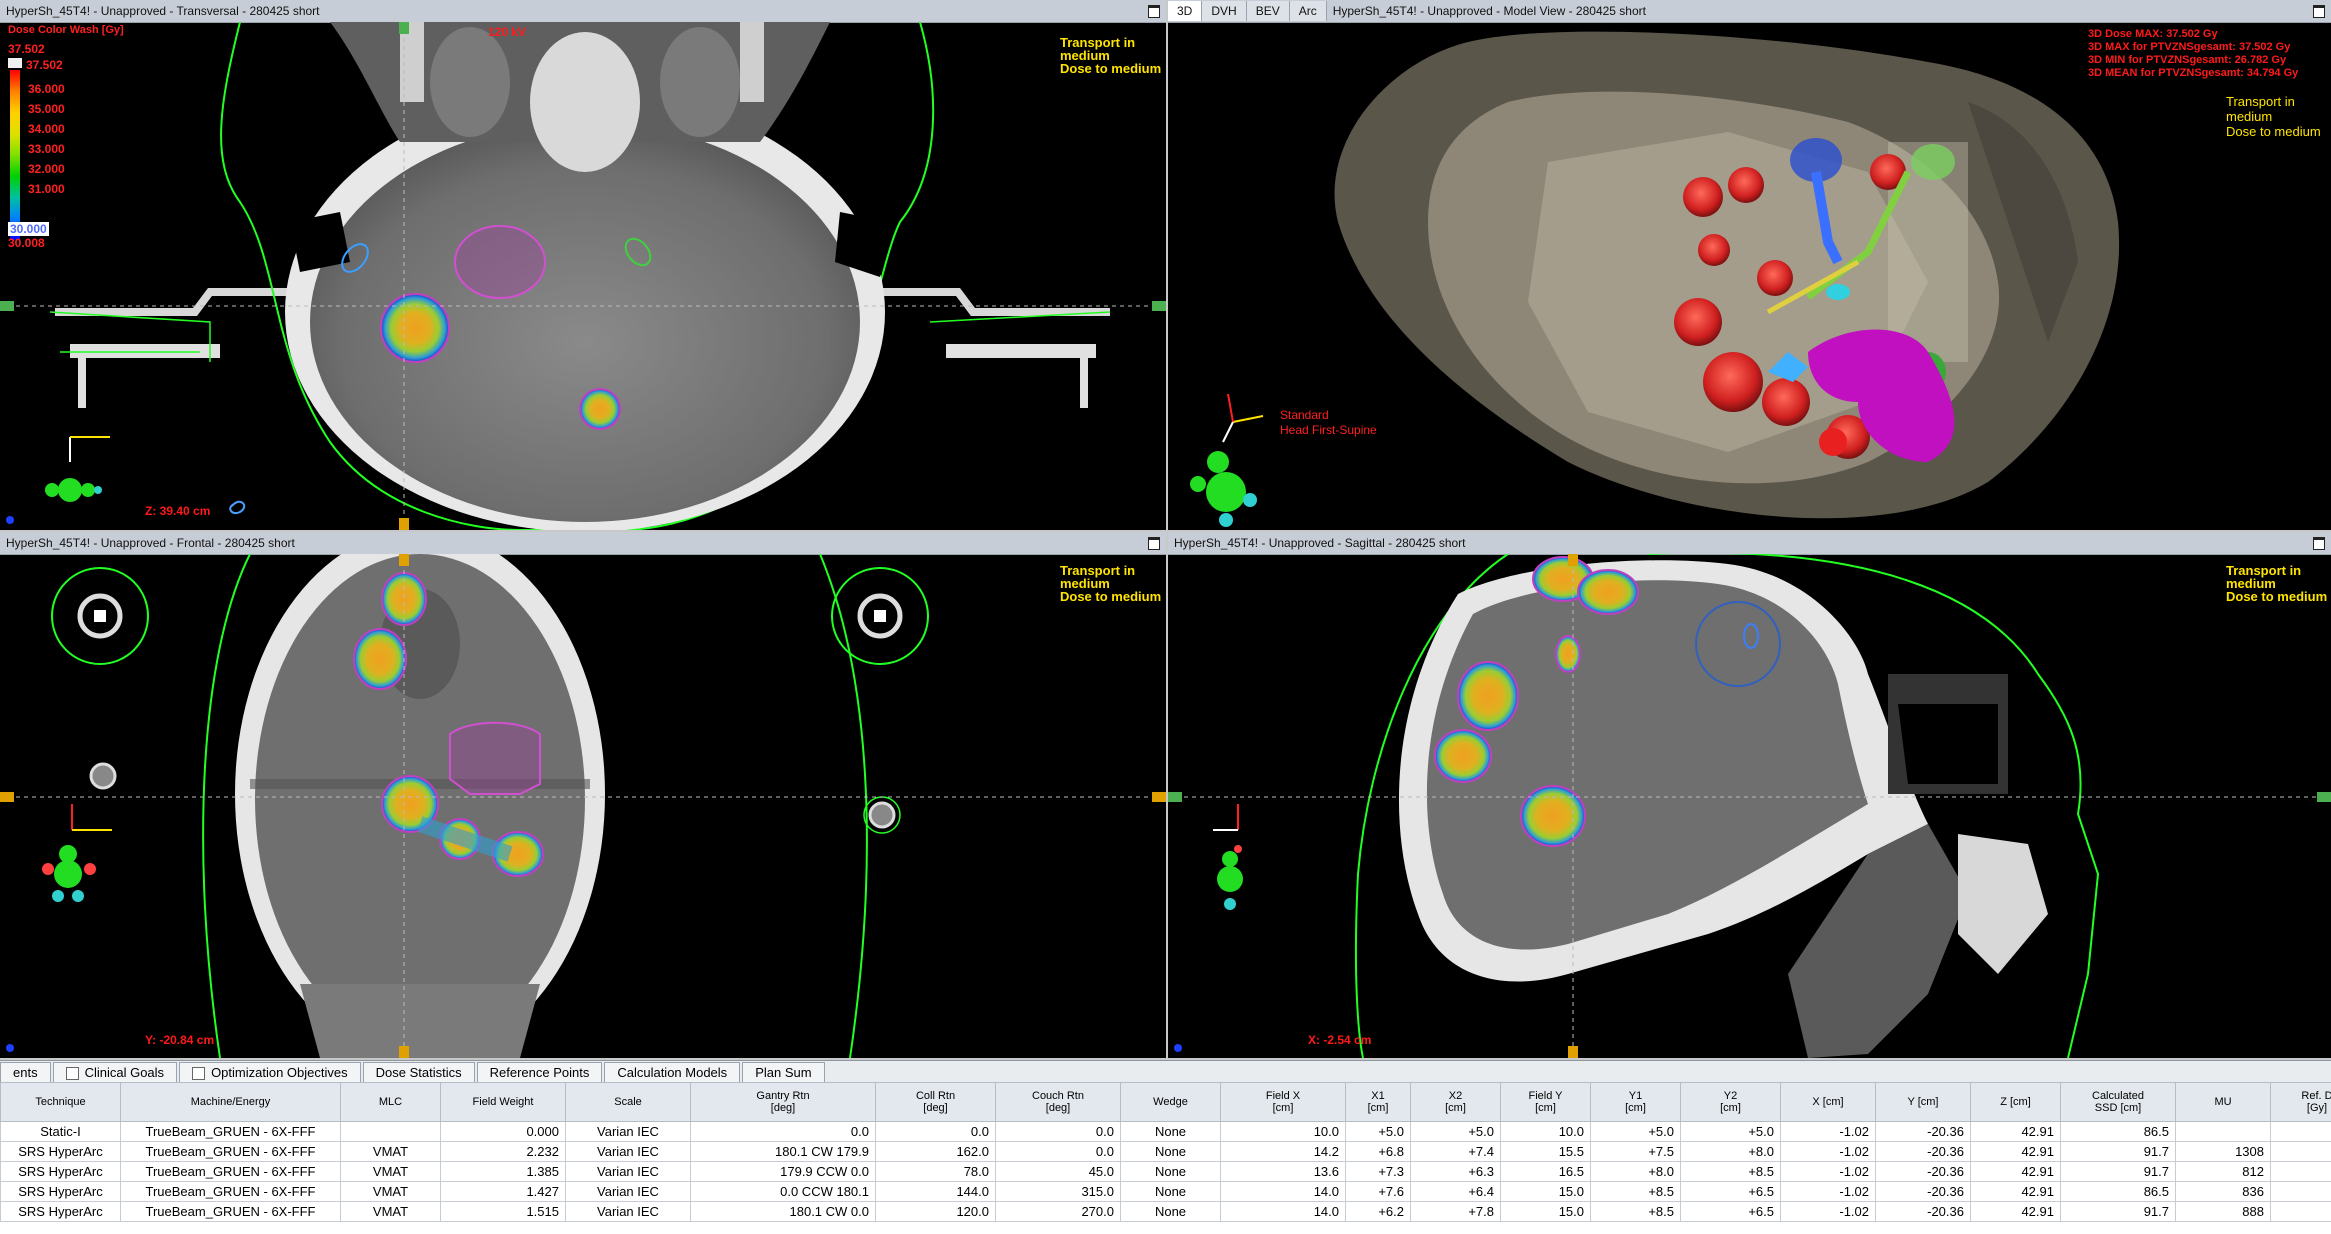  Describe the element at coordinates (199, 1073) in the screenshot. I see `tab-checkbox` at that location.